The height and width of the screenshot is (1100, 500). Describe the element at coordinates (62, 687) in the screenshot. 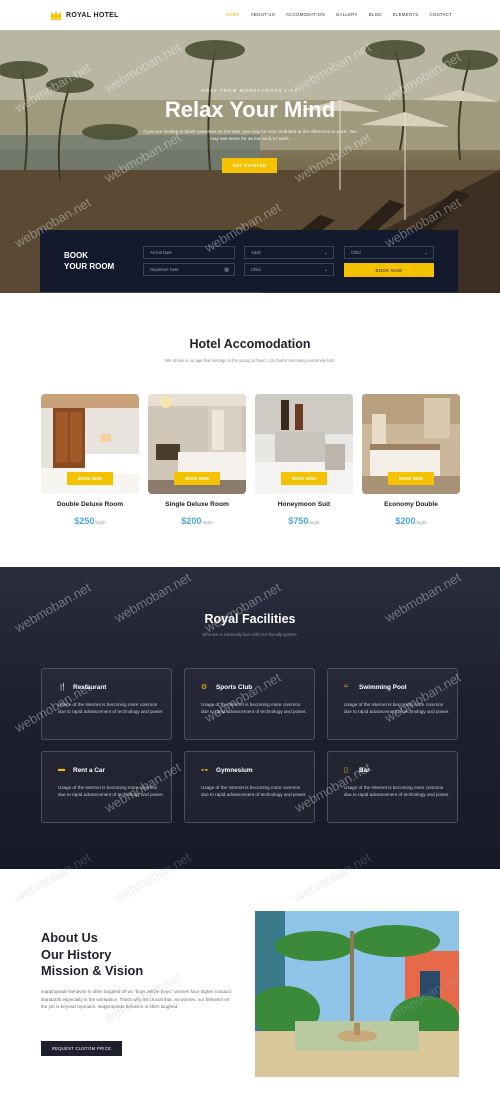

I see `restaurant-icon: 🍴` at that location.